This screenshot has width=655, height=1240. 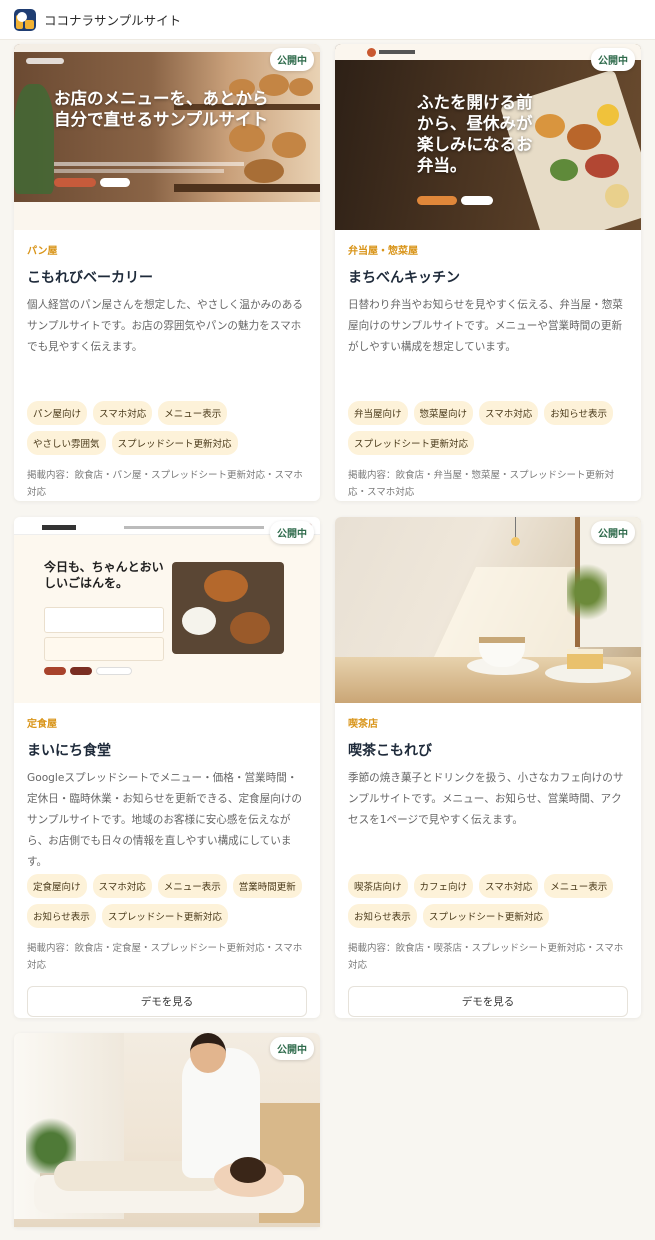 I want to click on tag: 弁当屋向け, so click(x=378, y=413).